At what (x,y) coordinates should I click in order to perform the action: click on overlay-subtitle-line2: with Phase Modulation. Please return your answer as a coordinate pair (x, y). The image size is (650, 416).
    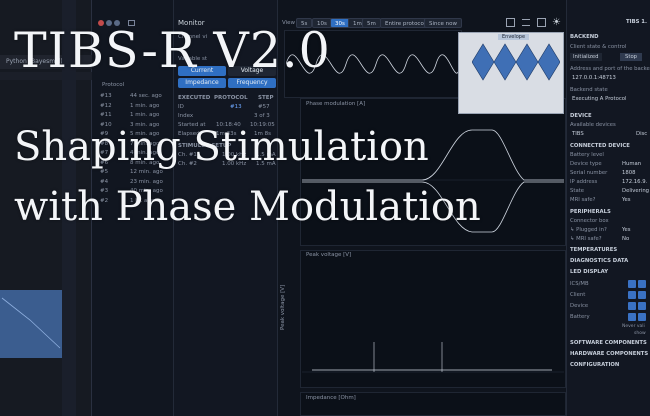
    Looking at the image, I should click on (247, 207).